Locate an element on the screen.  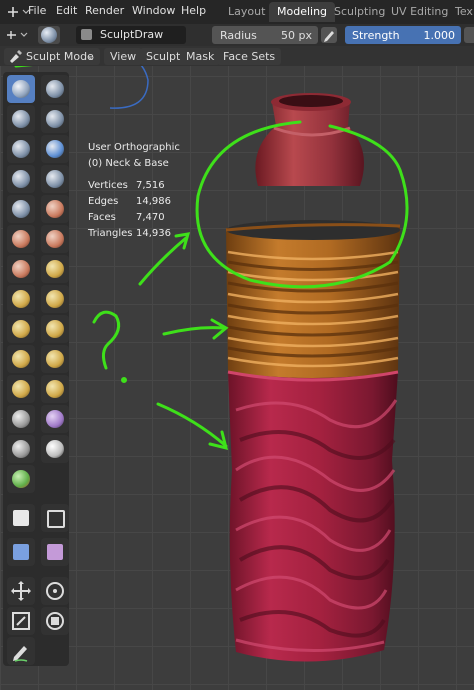
stat-edges: Edges 14,986 is located at coordinates (129, 201).